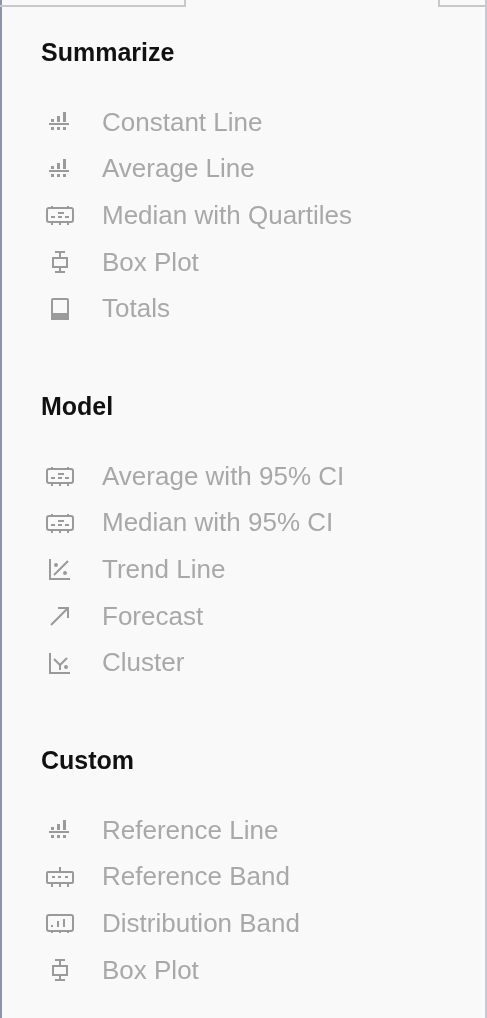  Describe the element at coordinates (88, 759) in the screenshot. I see `section-heading: Custom` at that location.